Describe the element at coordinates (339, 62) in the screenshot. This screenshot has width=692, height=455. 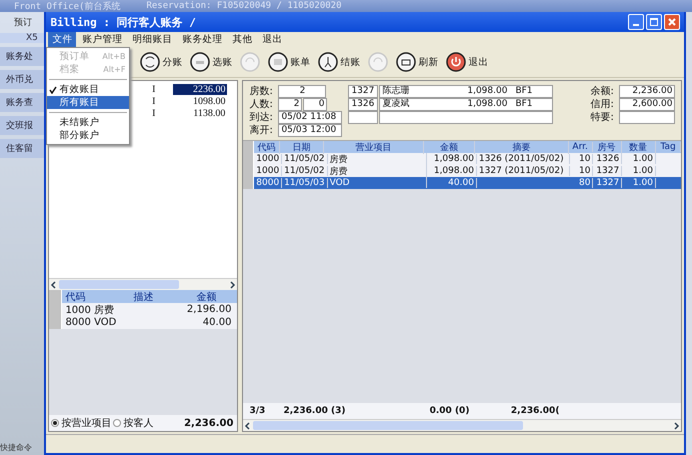
I see `toolbar-button: 结账` at that location.